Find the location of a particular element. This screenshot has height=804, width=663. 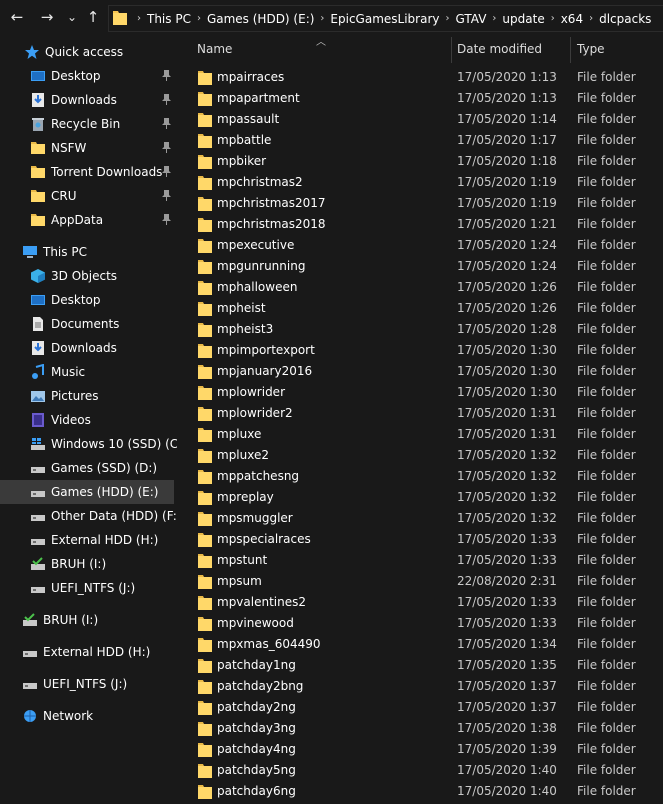

sidebar-item: AppData is located at coordinates (66, 220).